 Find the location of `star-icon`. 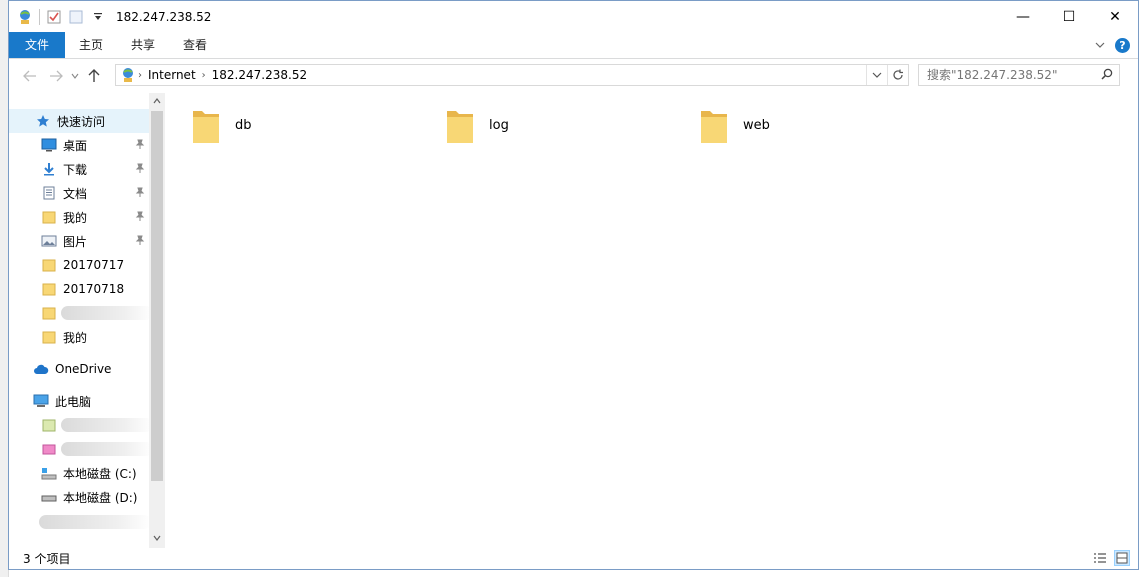

star-icon is located at coordinates (43, 121).